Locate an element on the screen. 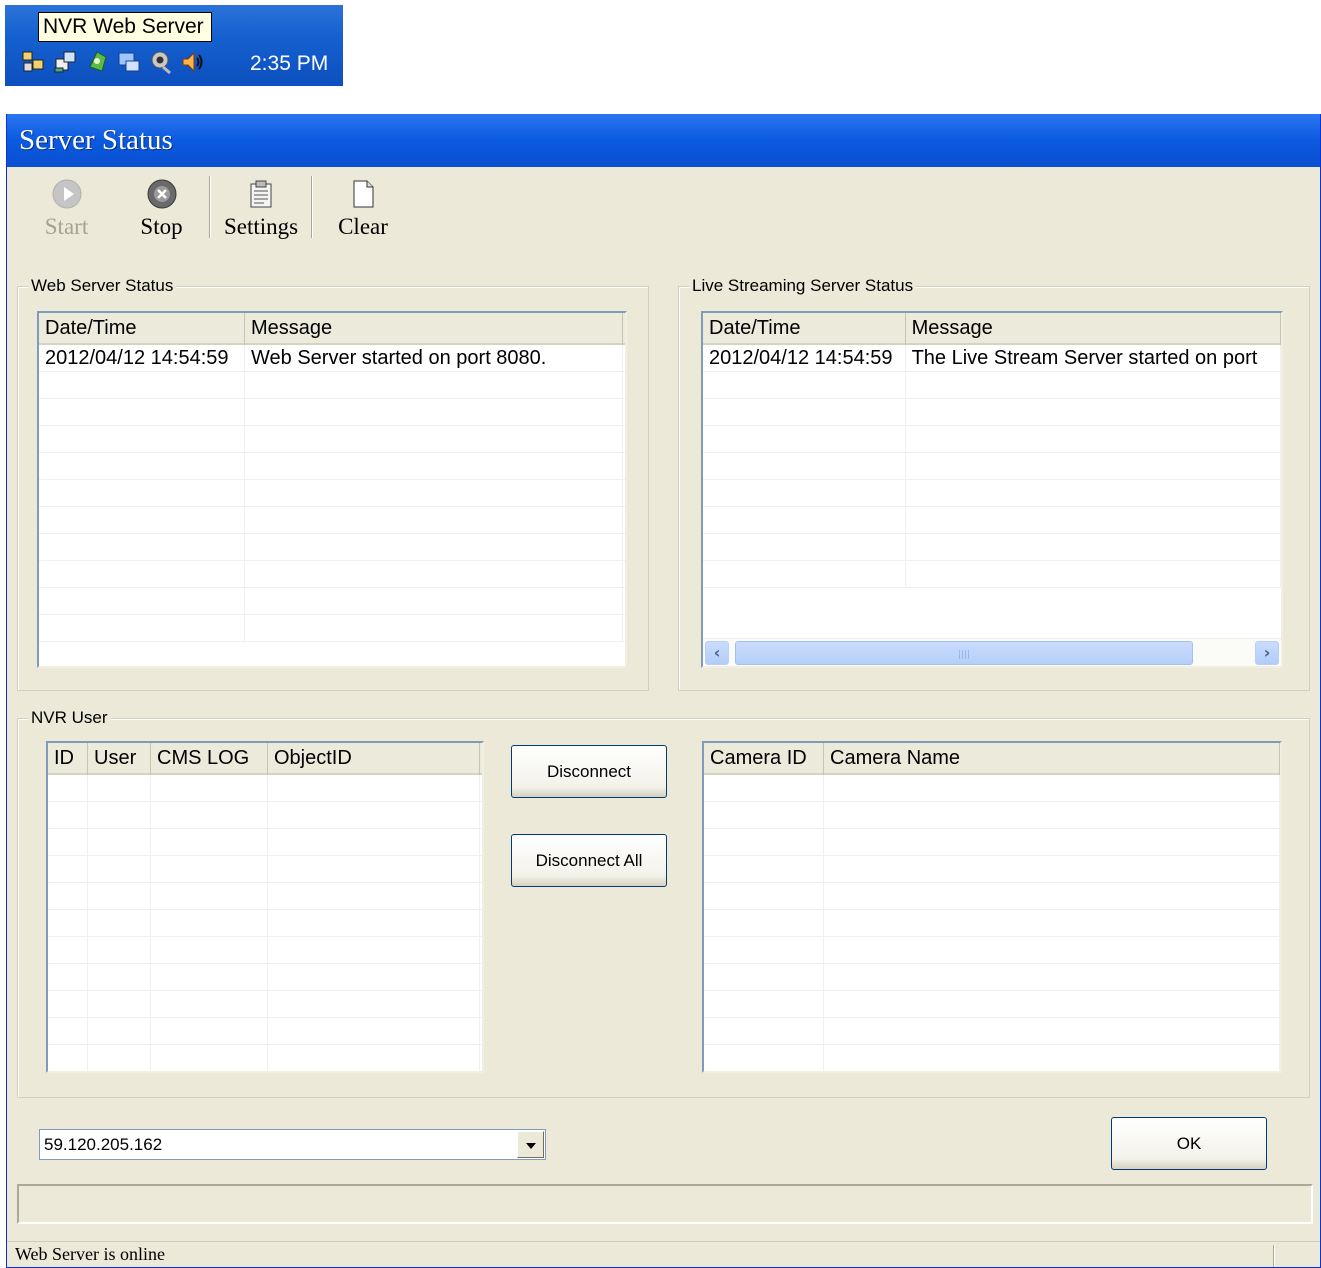 The width and height of the screenshot is (1321, 1268). column-header-objectid: ObjectID is located at coordinates (374, 759).